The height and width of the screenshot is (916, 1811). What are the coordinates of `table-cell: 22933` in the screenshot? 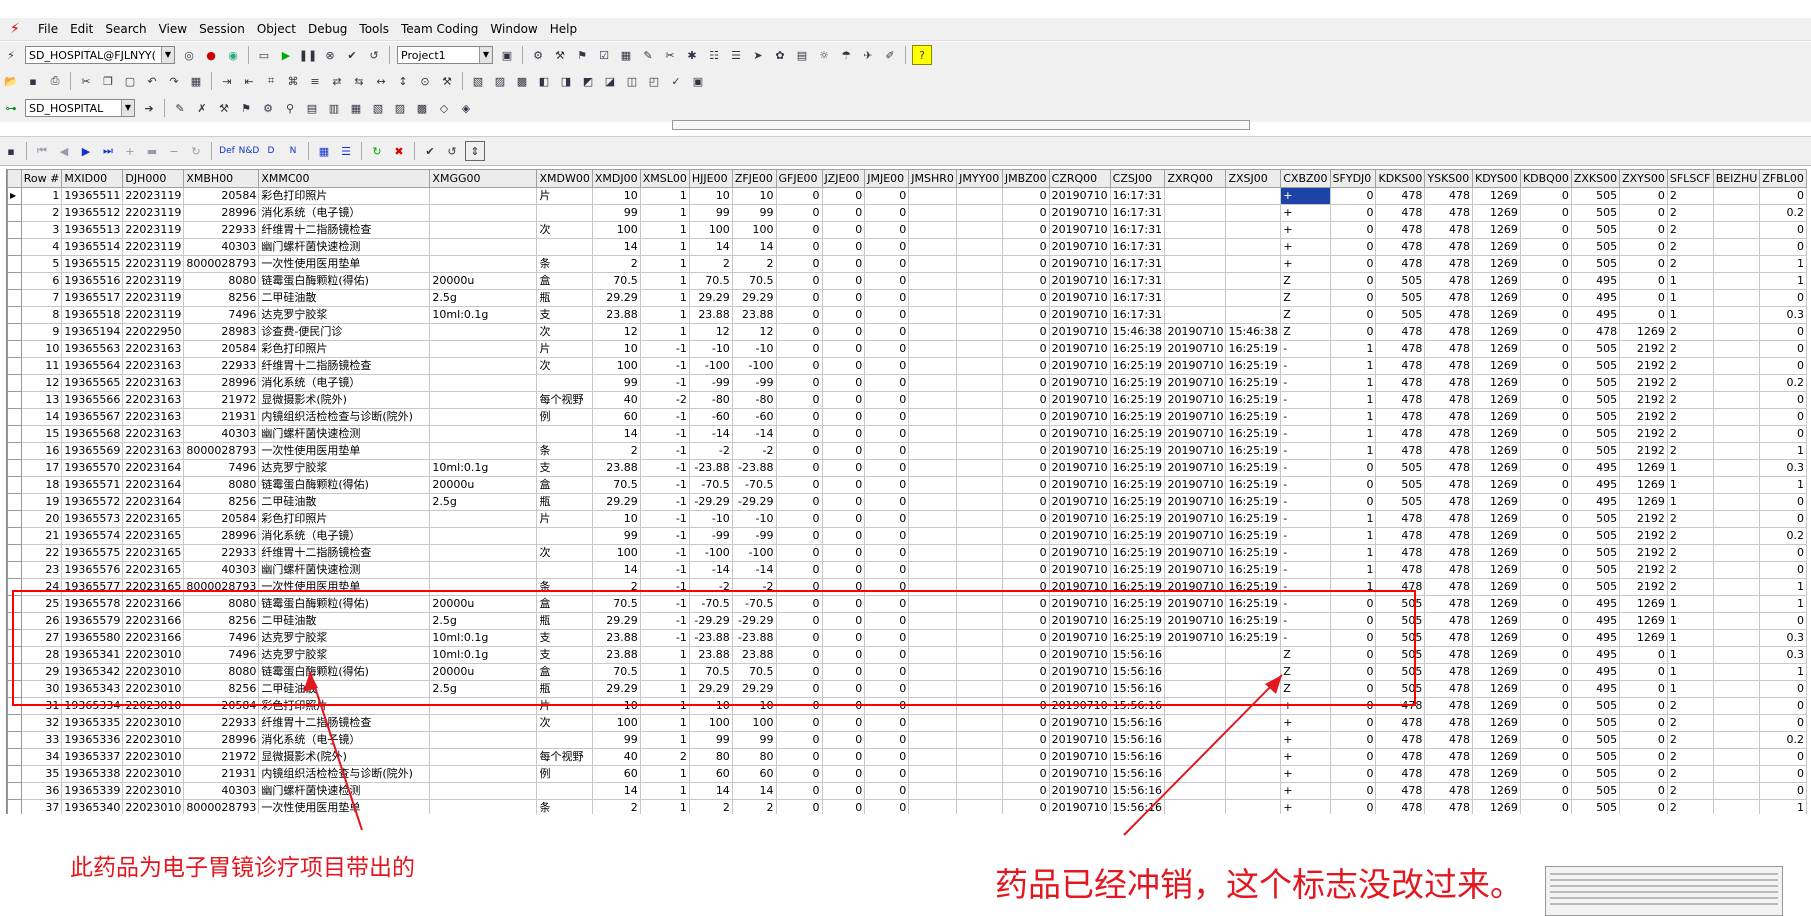 It's located at (221, 366).